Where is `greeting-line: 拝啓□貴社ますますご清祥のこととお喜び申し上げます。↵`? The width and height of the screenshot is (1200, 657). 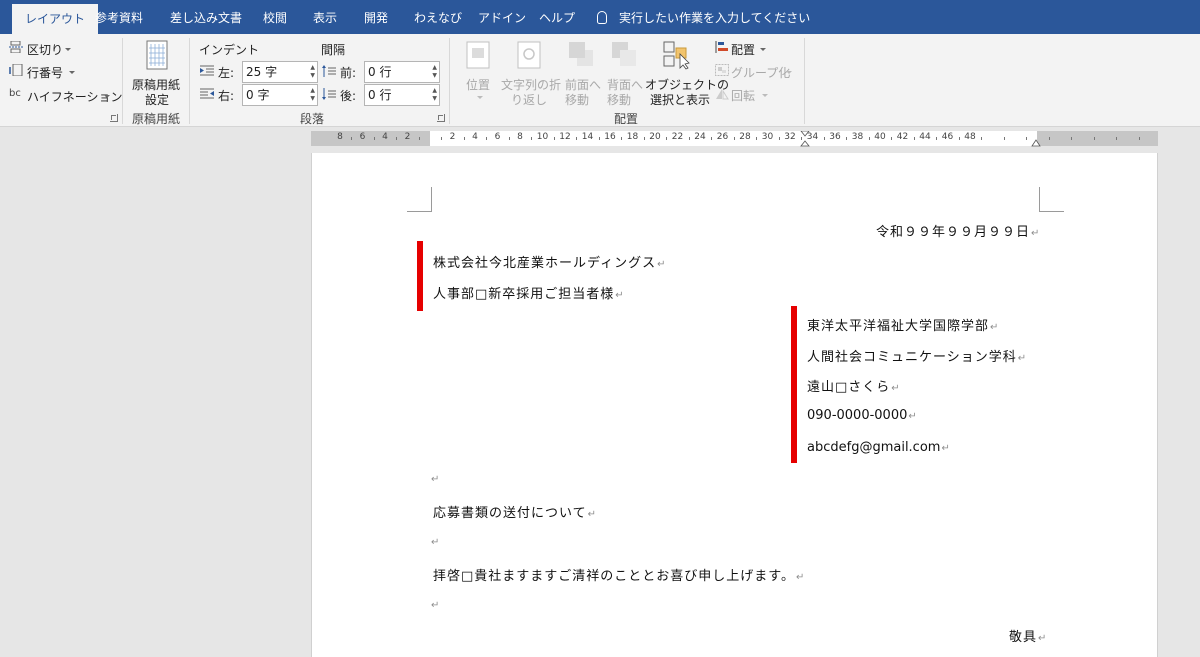 greeting-line: 拝啓□貴社ますますご清祥のこととお喜び申し上げます。↵ is located at coordinates (618, 574).